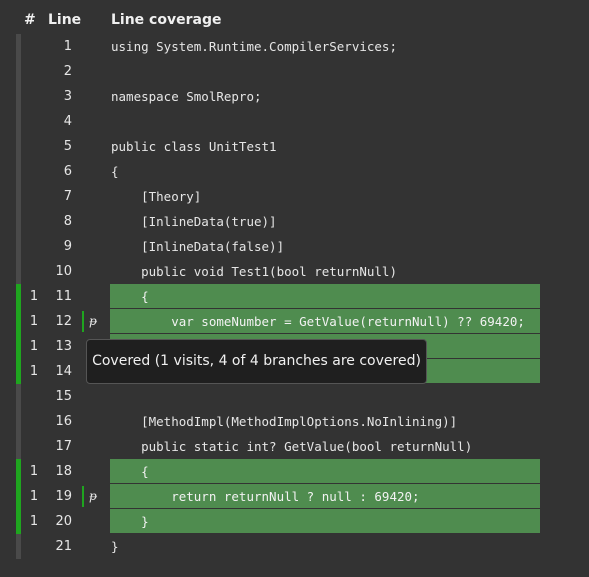 The image size is (589, 577). What do you see at coordinates (294, 96) in the screenshot?
I see `table-row: 3 namespace SmolRepro;` at bounding box center [294, 96].